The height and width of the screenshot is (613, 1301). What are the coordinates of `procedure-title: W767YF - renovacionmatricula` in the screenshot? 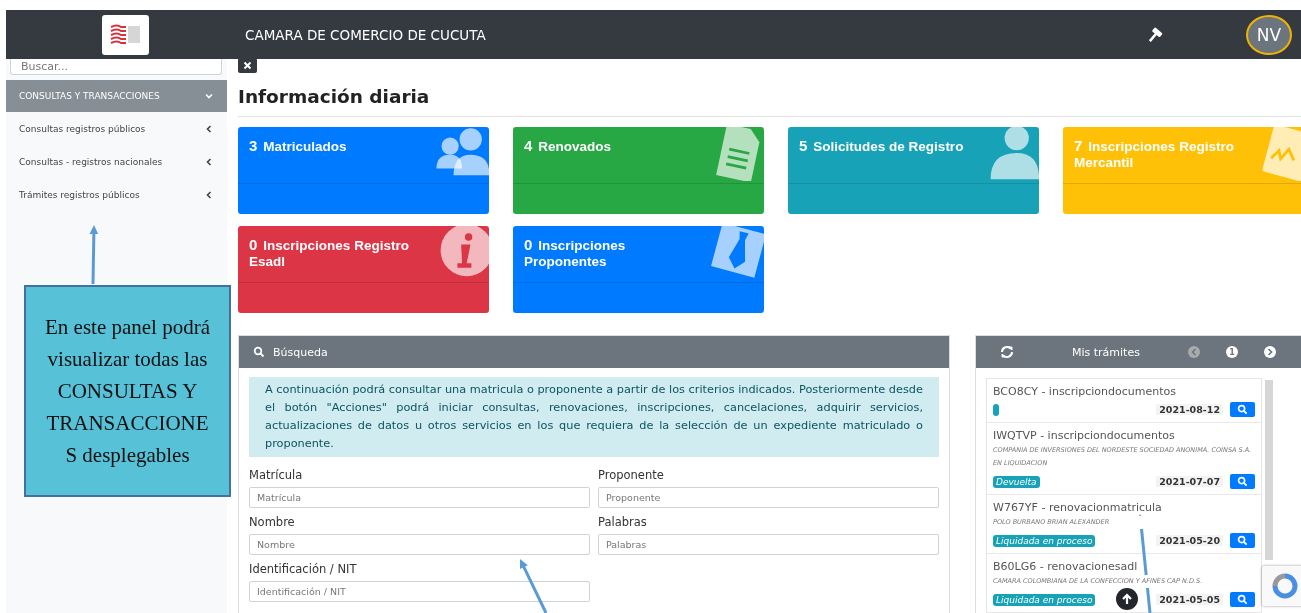 It's located at (1078, 507).